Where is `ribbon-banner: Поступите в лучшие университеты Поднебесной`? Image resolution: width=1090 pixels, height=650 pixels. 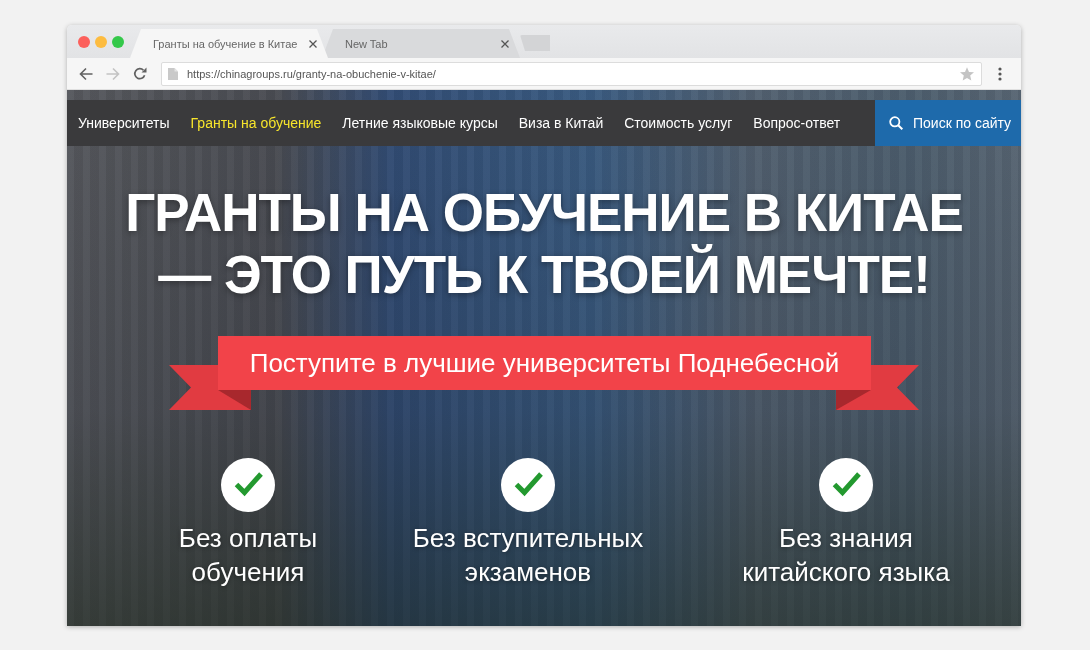
ribbon-banner: Поступите в лучшие университеты Поднебесной is located at coordinates (544, 363).